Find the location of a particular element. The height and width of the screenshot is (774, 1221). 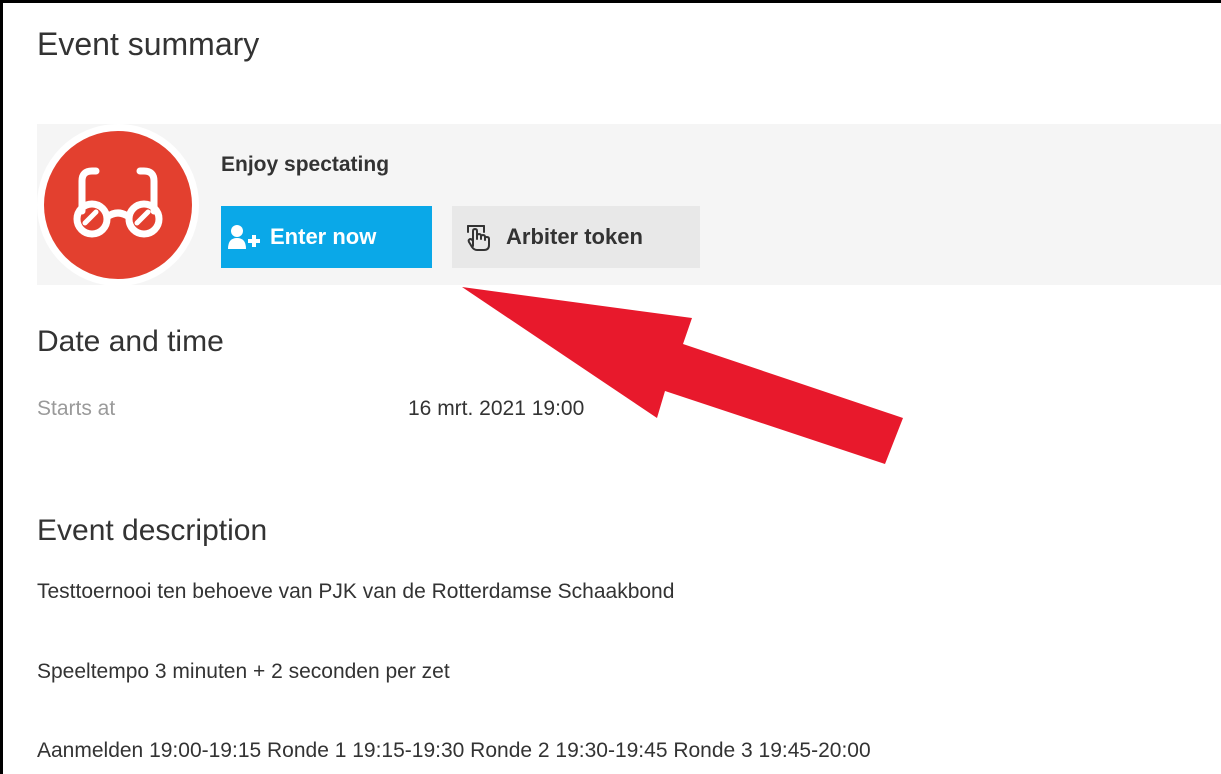

event-description-heading: Event description is located at coordinates (152, 530).